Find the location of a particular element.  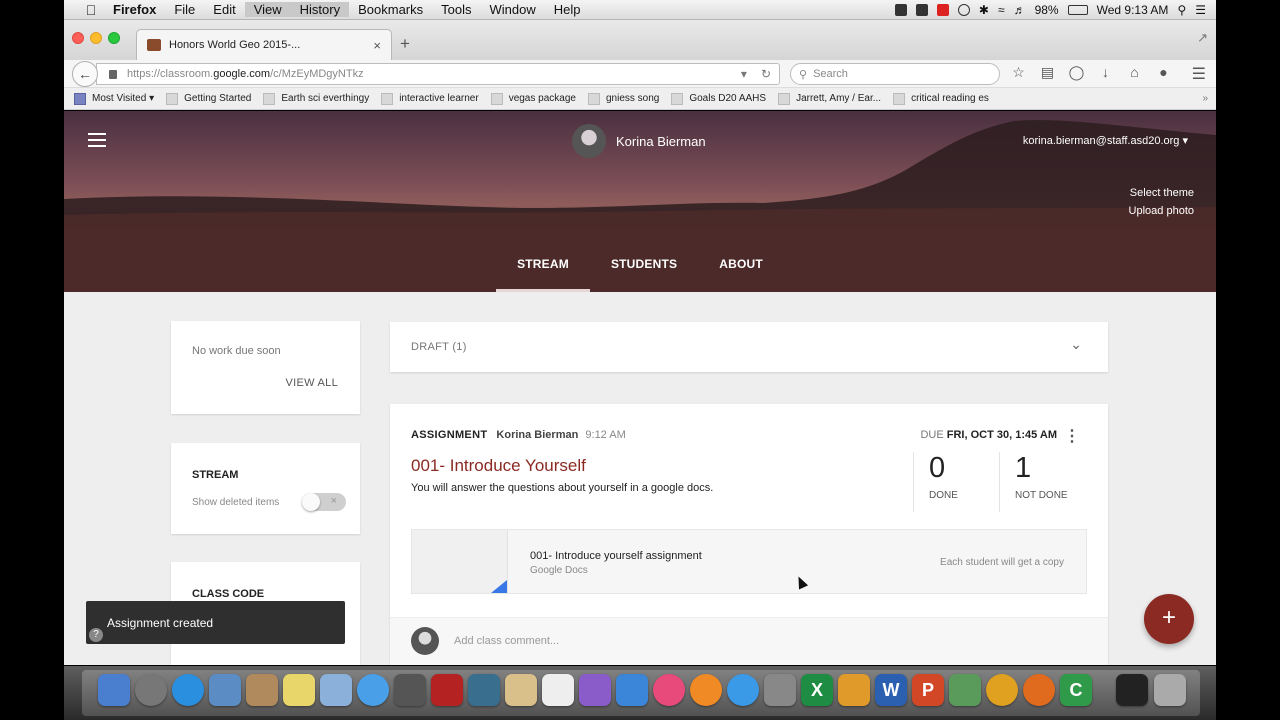

help-icon: ? is located at coordinates (96, 635).